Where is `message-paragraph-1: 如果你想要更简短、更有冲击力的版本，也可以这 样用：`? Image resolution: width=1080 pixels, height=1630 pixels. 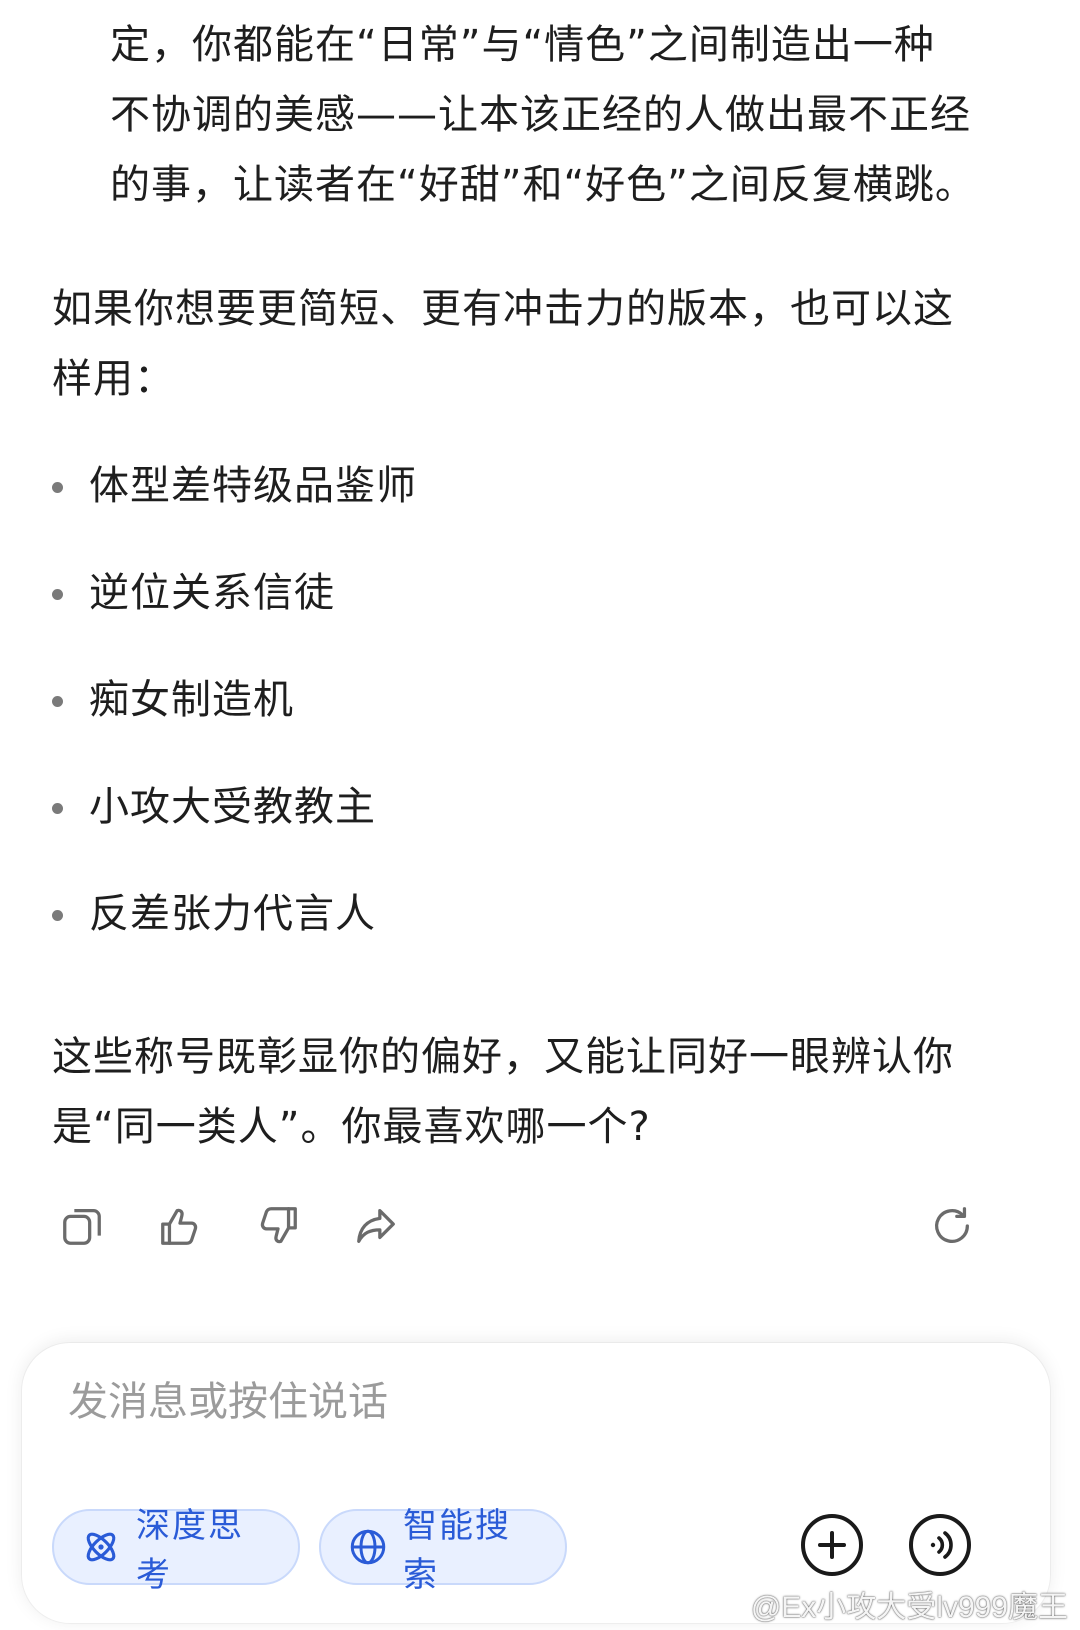
message-paragraph-1: 如果你想要更简短、更有冲击力的版本，也可以这 样用： is located at coordinates (532, 344).